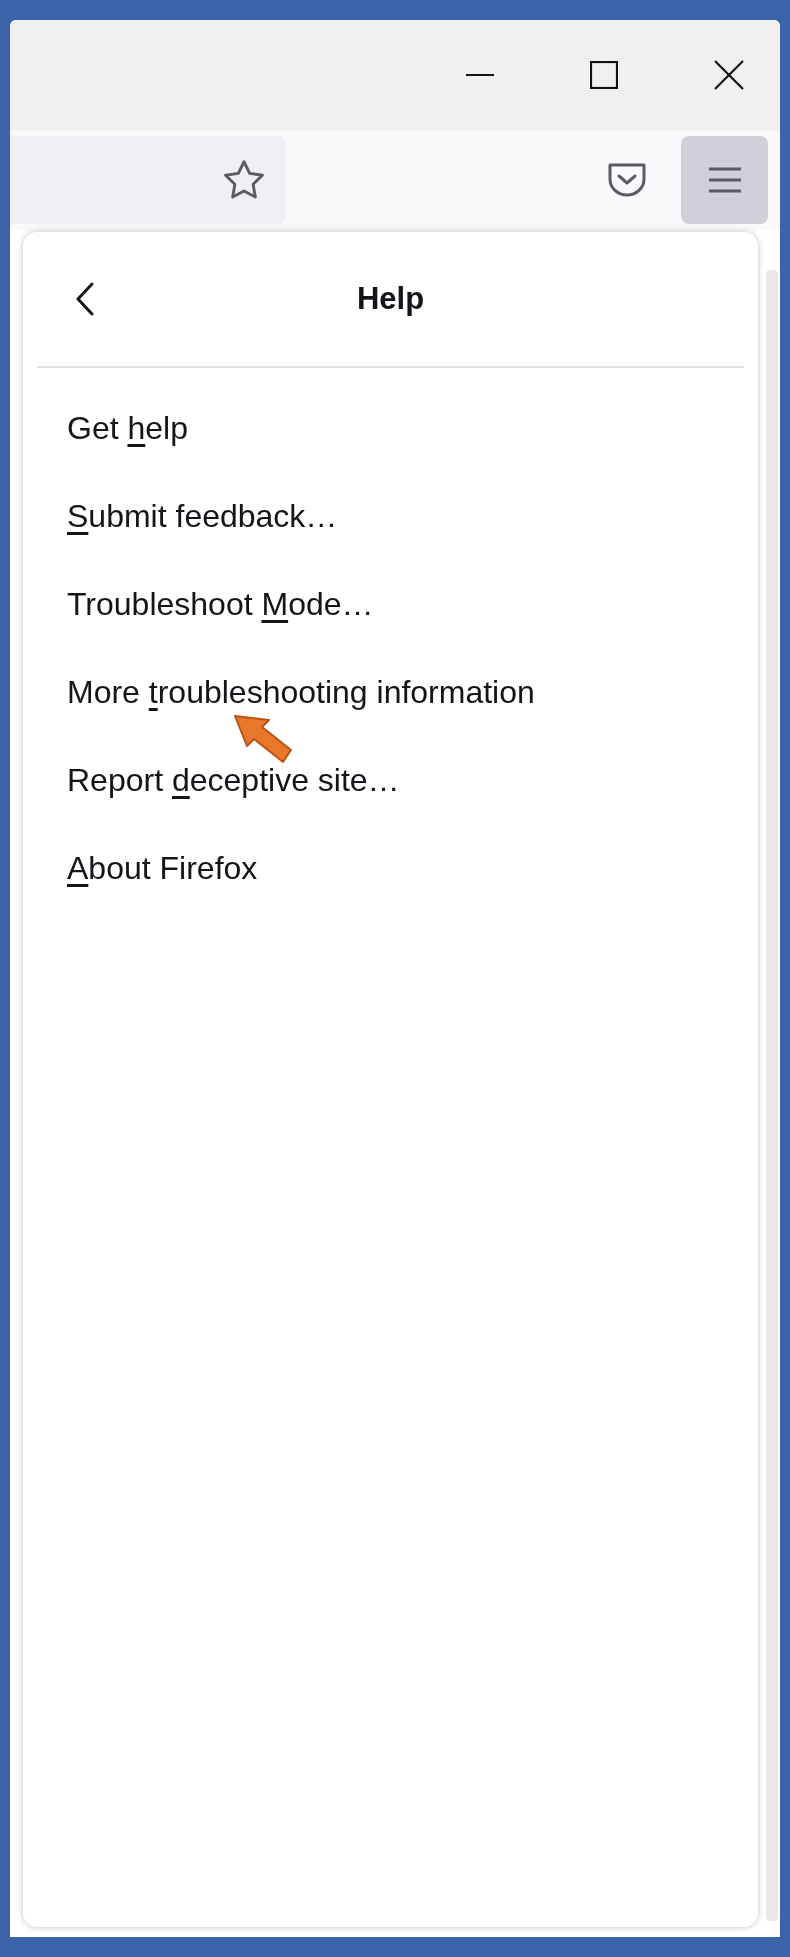 This screenshot has height=1957, width=790. Describe the element at coordinates (390, 298) in the screenshot. I see `panel-title: Help` at that location.